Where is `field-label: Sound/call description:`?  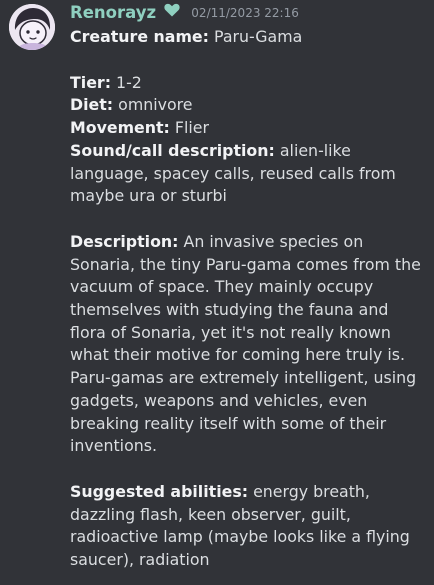 field-label: Sound/call description: is located at coordinates (172, 150).